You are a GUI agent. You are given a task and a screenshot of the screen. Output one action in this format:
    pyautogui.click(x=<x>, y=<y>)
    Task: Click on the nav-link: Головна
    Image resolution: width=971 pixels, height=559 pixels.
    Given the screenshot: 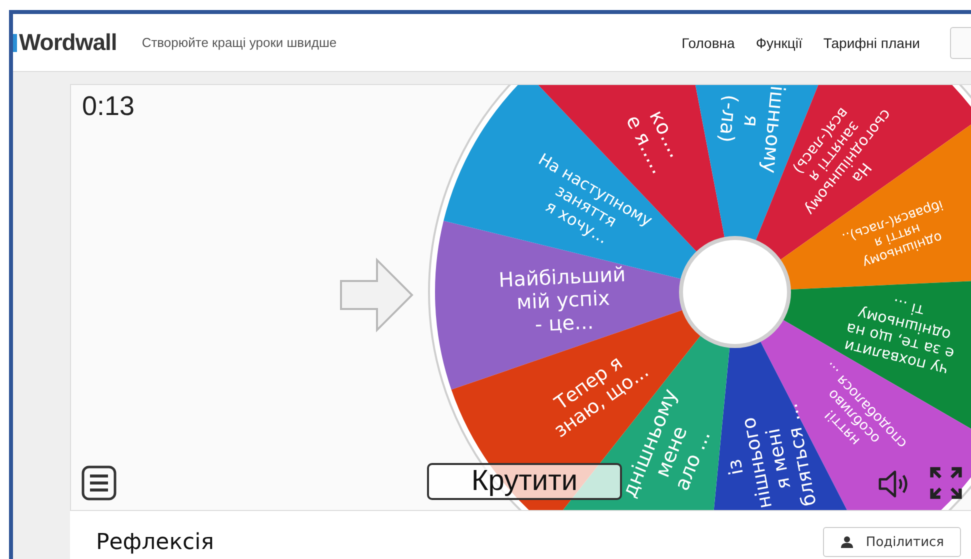 What is the action you would take?
    pyautogui.click(x=708, y=42)
    